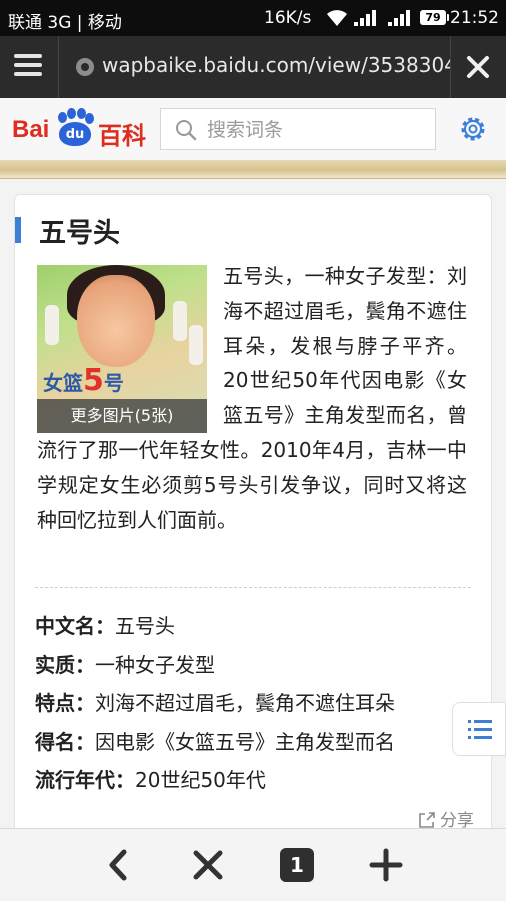 This screenshot has height=901, width=506. I want to click on back-icon, so click(118, 865).